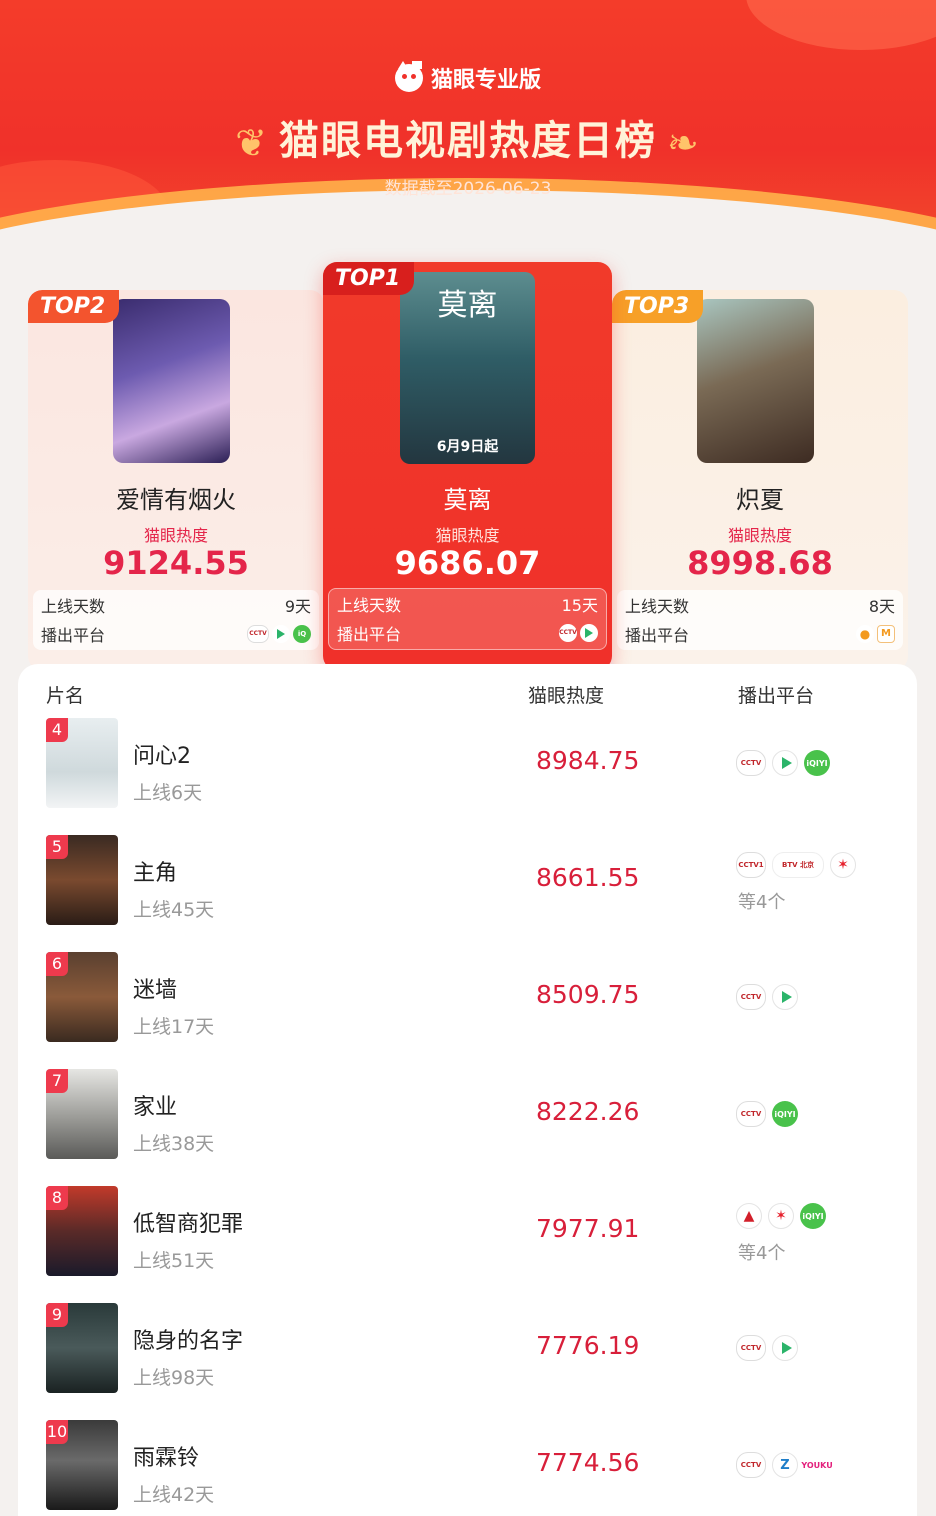  Describe the element at coordinates (865, 633) in the screenshot. I see `mango-icon: ●` at that location.